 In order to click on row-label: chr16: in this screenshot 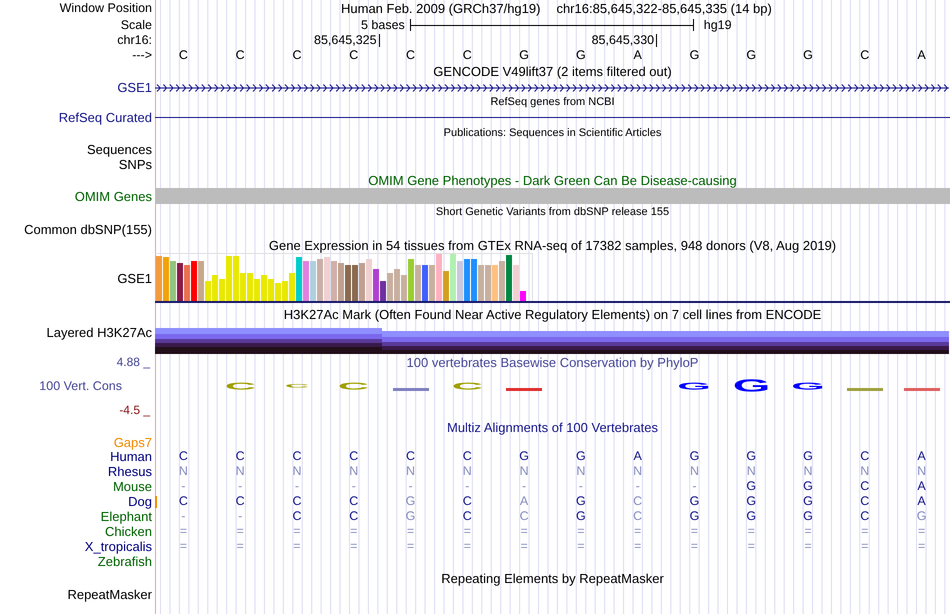, I will do `click(134, 40)`.